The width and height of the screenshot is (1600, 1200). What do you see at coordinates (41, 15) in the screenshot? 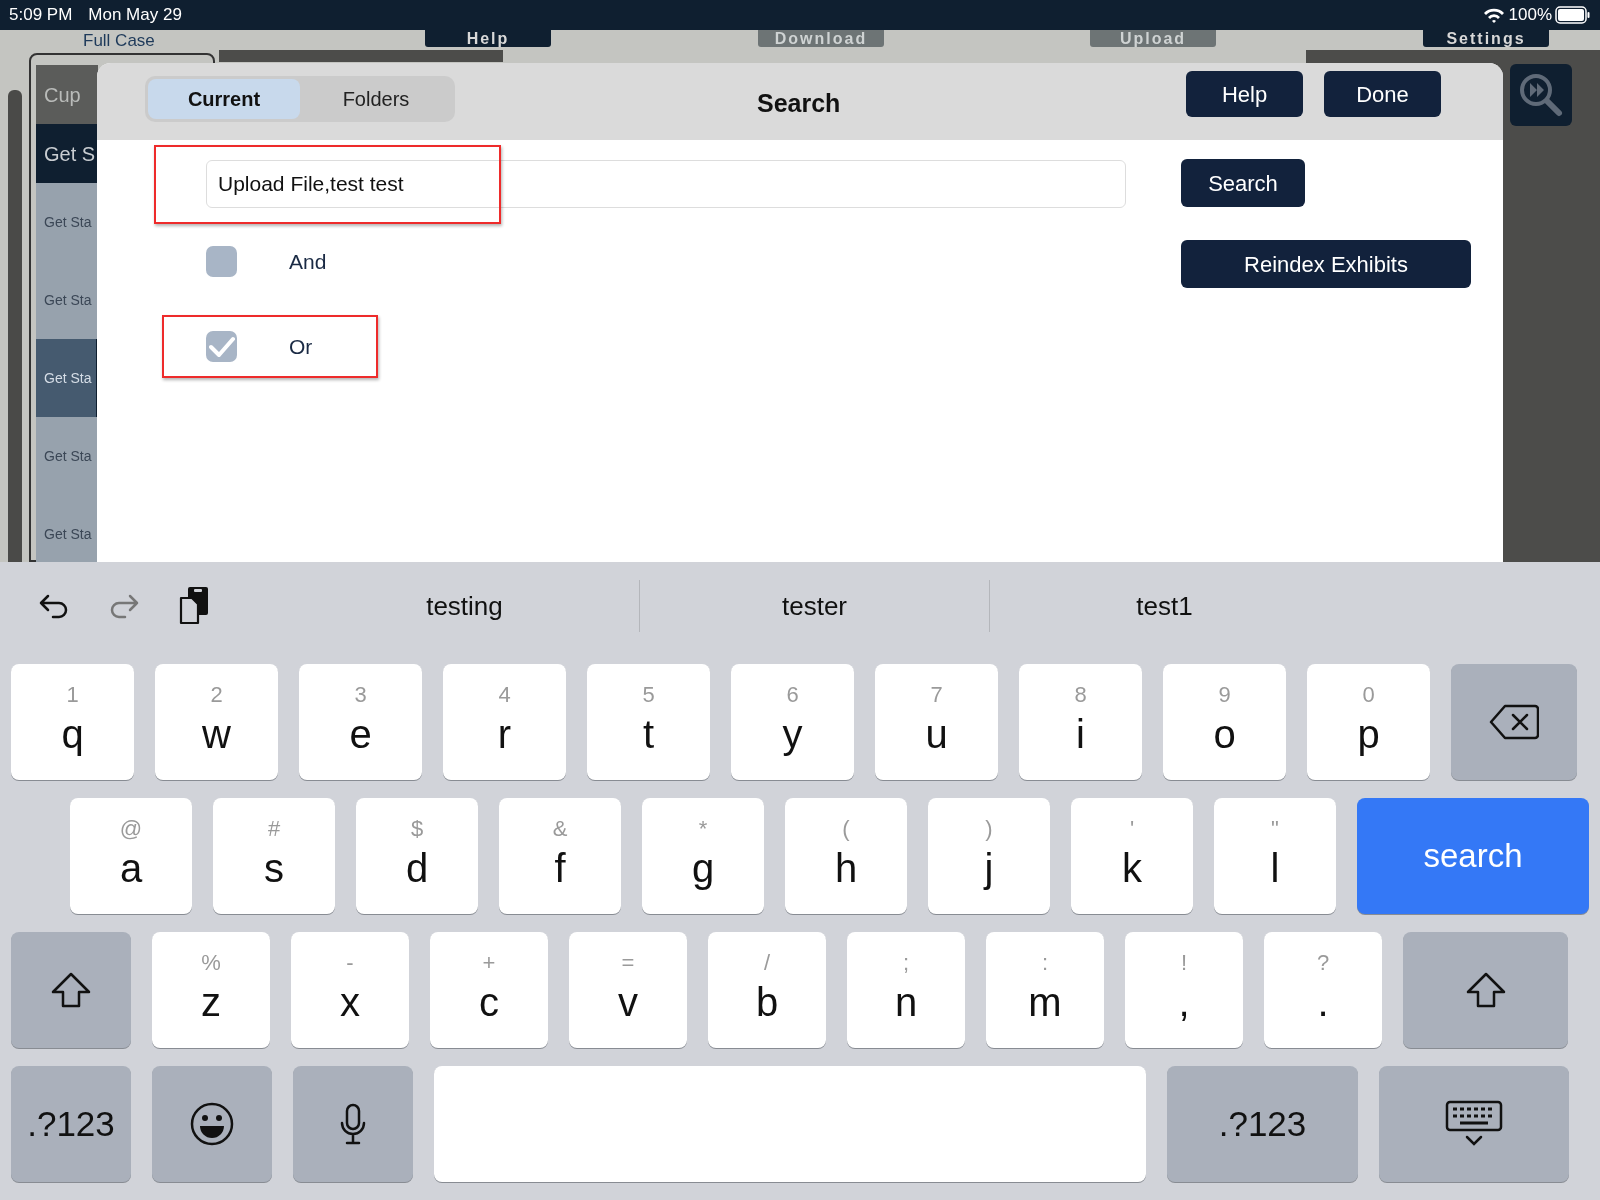
I see `status-time: 5:09 PM` at bounding box center [41, 15].